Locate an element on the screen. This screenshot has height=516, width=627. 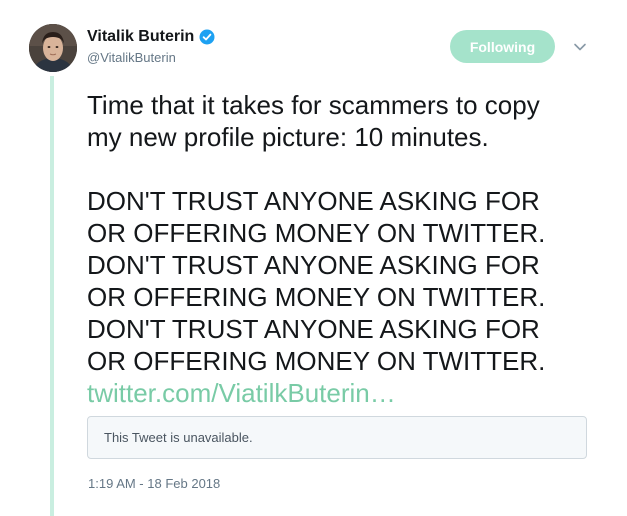
following-button: Following is located at coordinates (502, 46).